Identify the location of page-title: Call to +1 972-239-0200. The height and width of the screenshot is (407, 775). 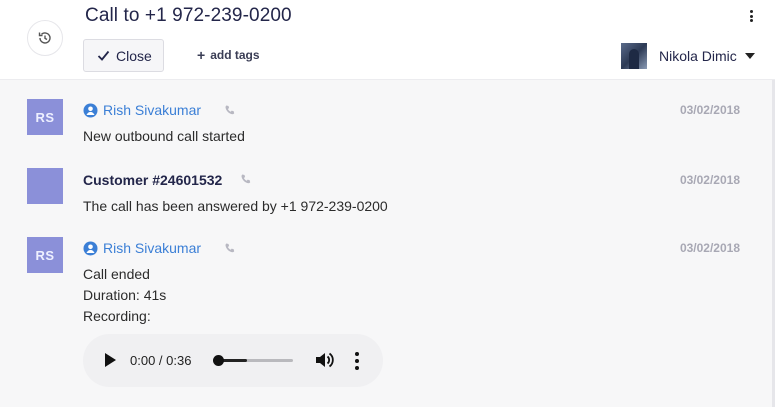
(188, 15).